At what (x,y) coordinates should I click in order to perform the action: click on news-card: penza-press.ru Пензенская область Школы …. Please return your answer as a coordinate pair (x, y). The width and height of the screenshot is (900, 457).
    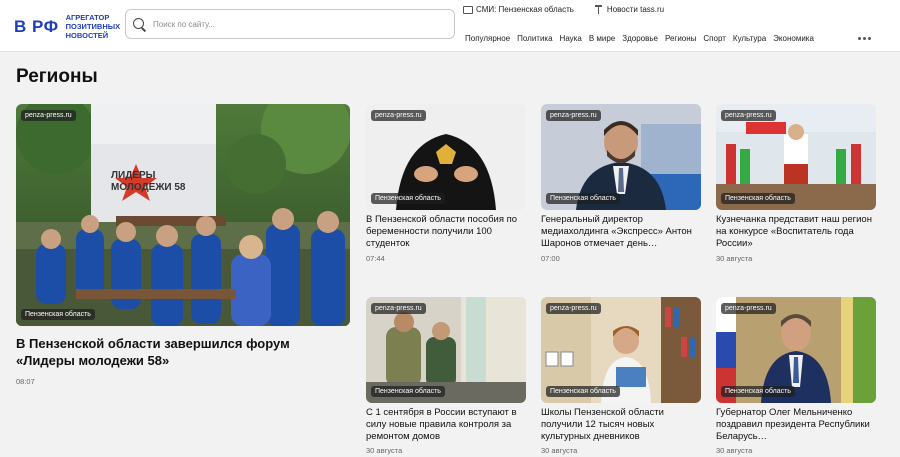
    Looking at the image, I should click on (621, 377).